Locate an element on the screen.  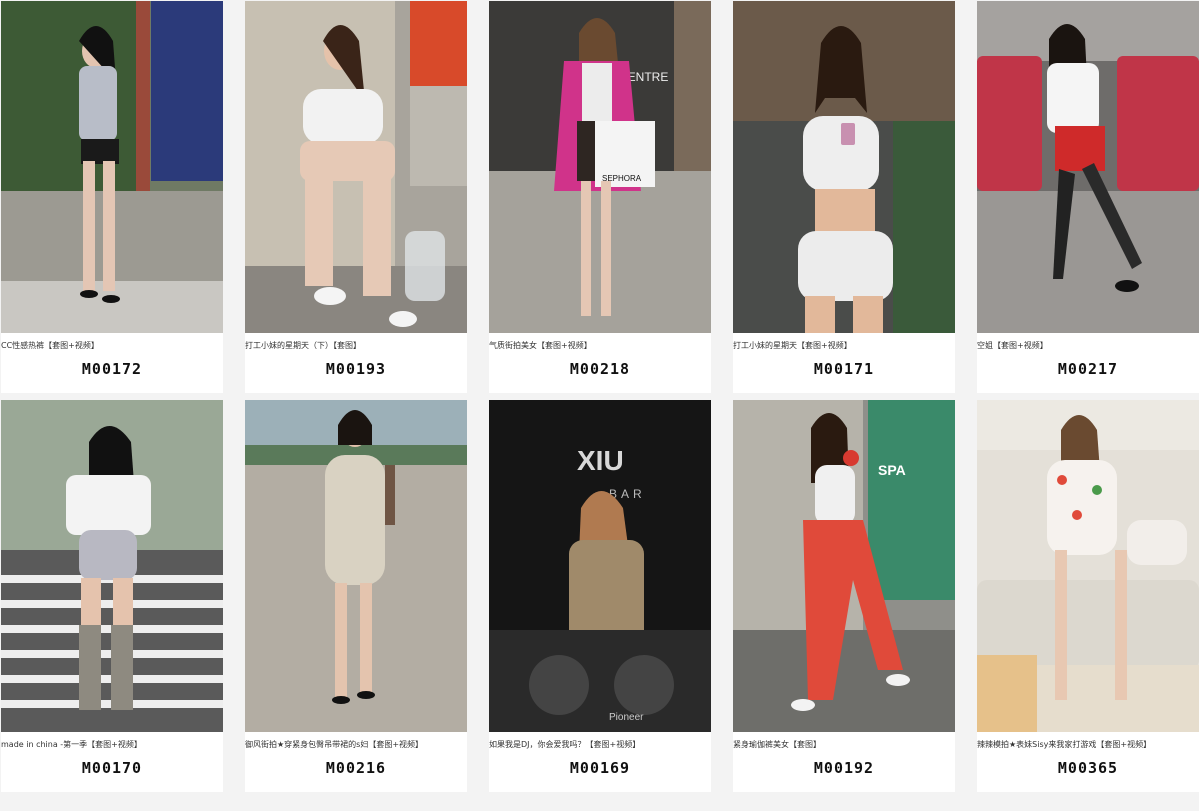
card-caption: 御风街拍★穿紧身包臀吊带裙的s妇【套图+视频】 is located at coordinates (356, 744).